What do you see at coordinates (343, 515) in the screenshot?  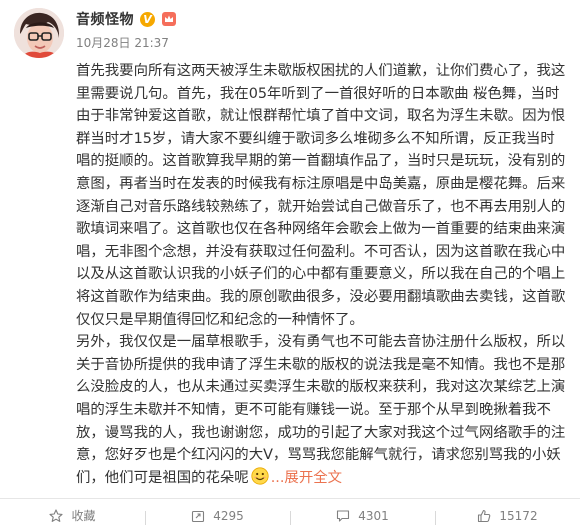 I see `comment-icon` at bounding box center [343, 515].